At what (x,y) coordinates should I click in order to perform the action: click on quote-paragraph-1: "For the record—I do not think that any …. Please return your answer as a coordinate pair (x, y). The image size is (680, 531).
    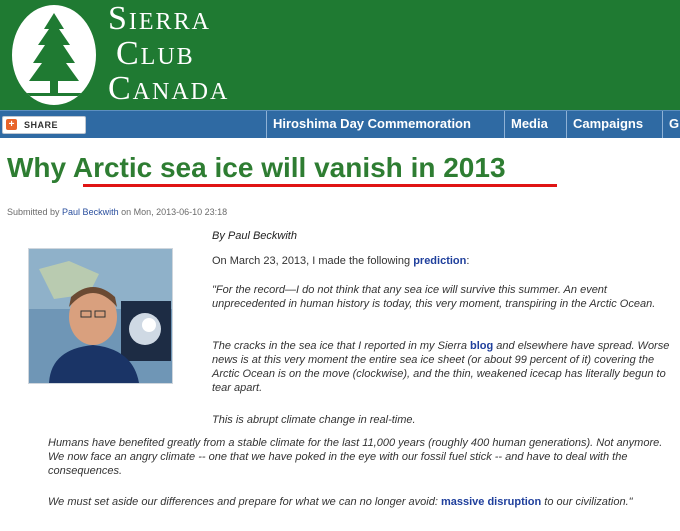
    Looking at the image, I should click on (434, 297).